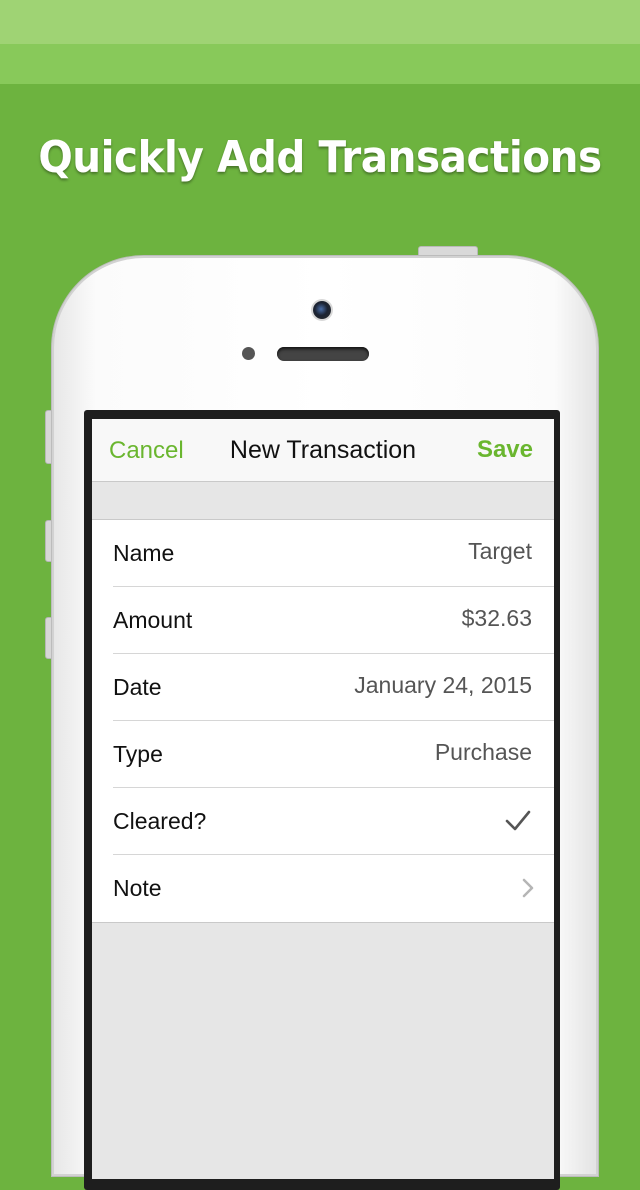  Describe the element at coordinates (528, 888) in the screenshot. I see `chevron-right-icon` at that location.